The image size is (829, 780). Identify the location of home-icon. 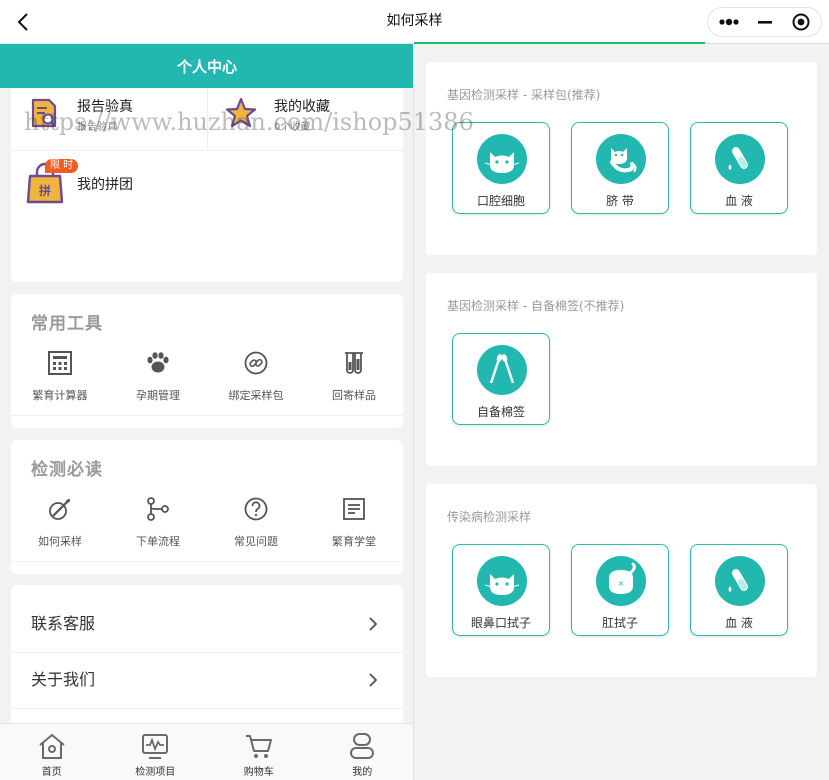
(52, 746).